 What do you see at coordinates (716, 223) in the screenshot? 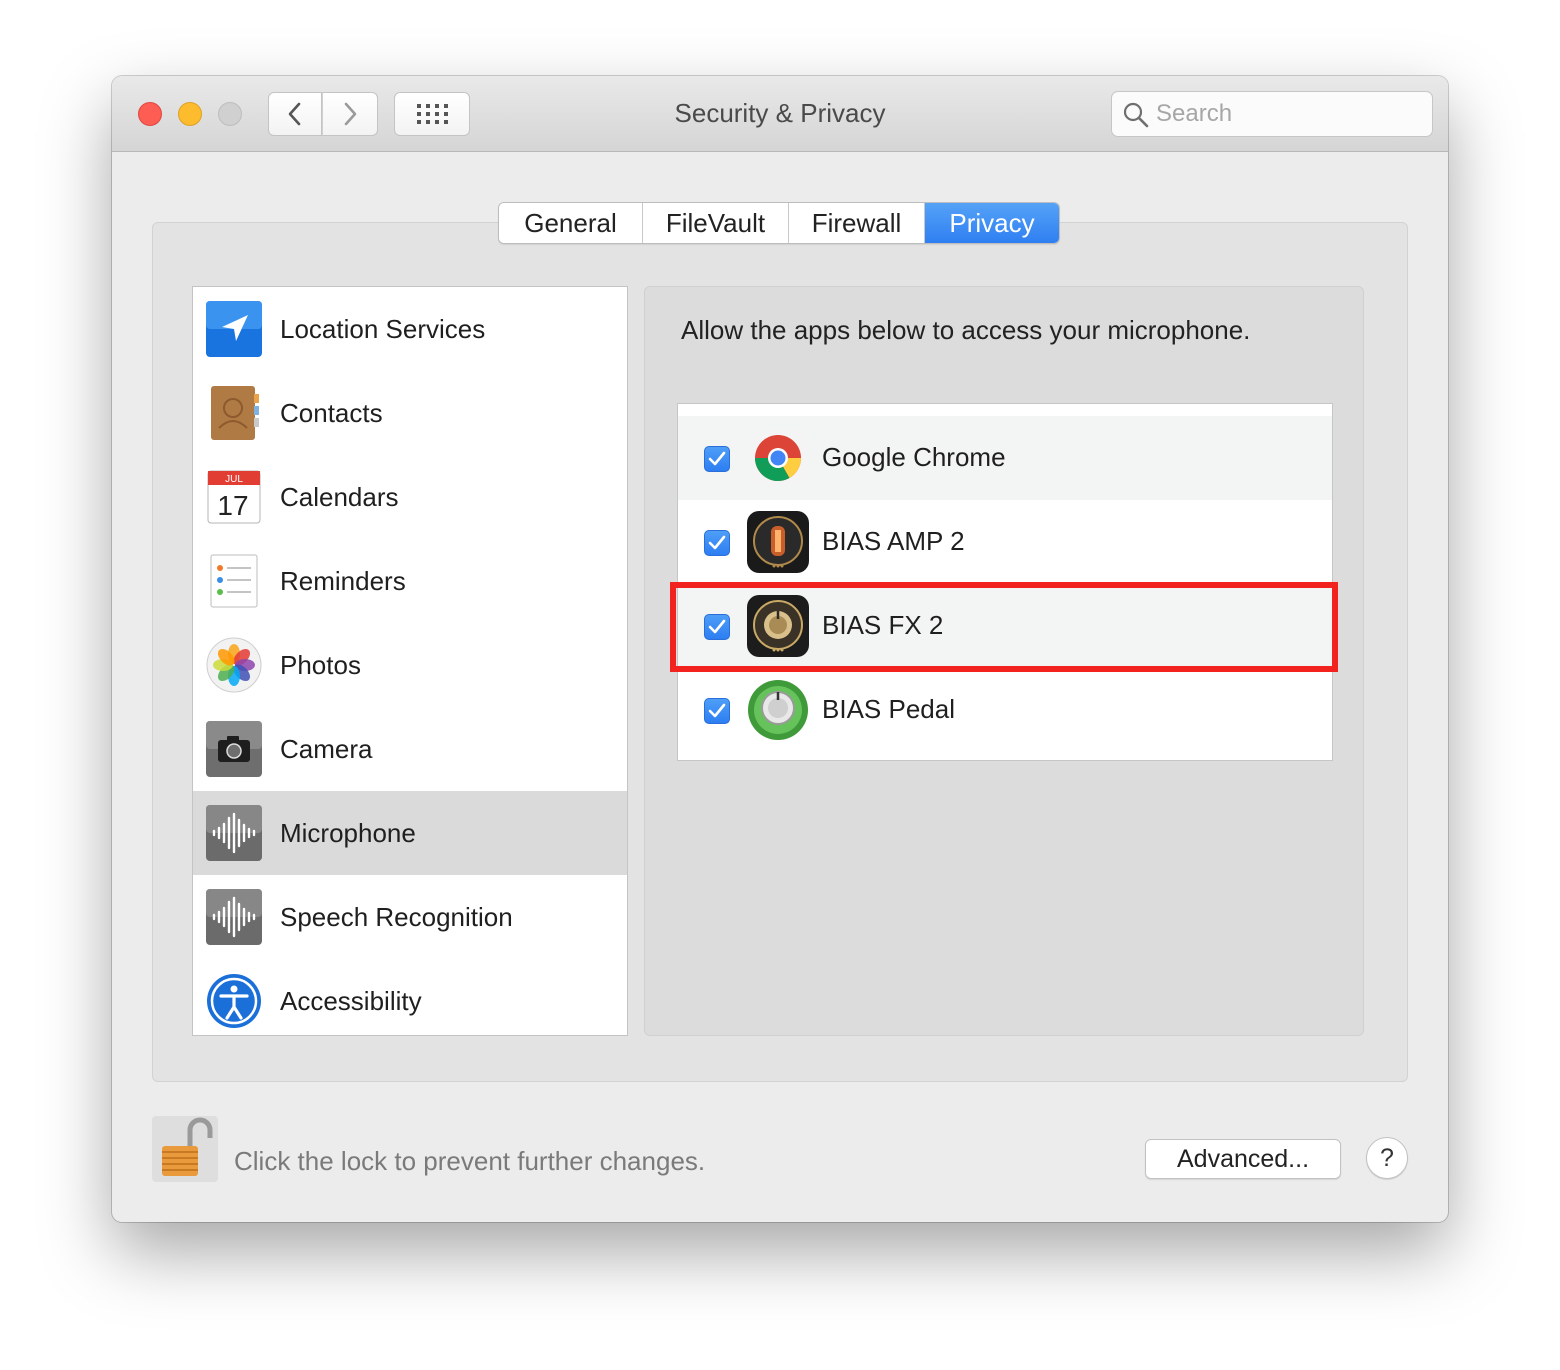
I see `tab-filevault: FileVault` at bounding box center [716, 223].